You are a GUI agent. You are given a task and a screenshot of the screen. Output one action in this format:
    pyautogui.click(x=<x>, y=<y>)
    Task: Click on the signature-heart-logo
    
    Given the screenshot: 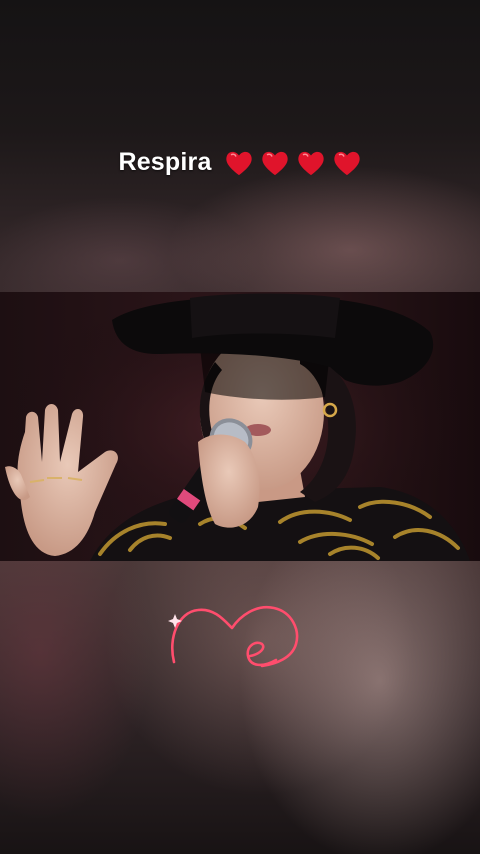 What is the action you would take?
    pyautogui.click(x=233, y=636)
    